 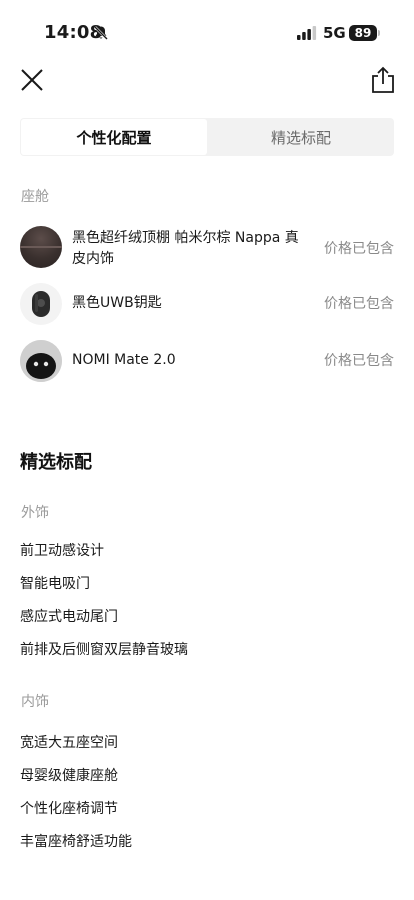 I want to click on feature-item: 感应式电动尾门, so click(x=69, y=617).